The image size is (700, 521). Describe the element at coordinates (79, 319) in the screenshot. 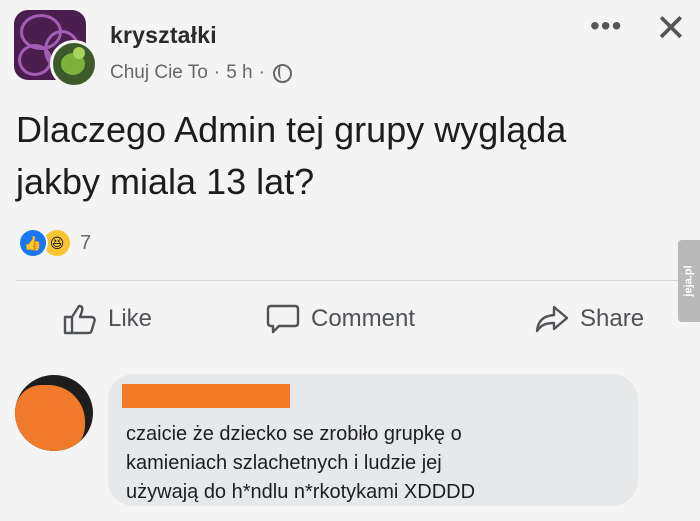

I see `thumbs-up-icon` at that location.